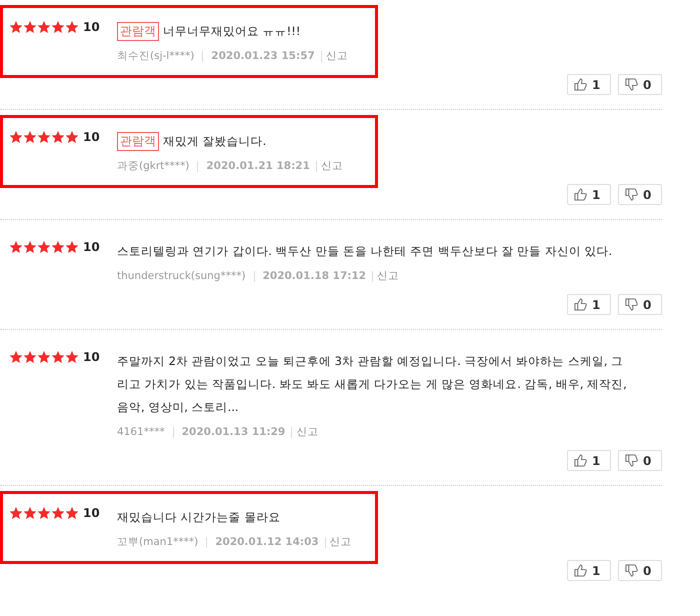 This screenshot has width=700, height=616. What do you see at coordinates (231, 31) in the screenshot?
I see `review-text: 너무너무재밌어요 ㅠㅠ!!!` at bounding box center [231, 31].